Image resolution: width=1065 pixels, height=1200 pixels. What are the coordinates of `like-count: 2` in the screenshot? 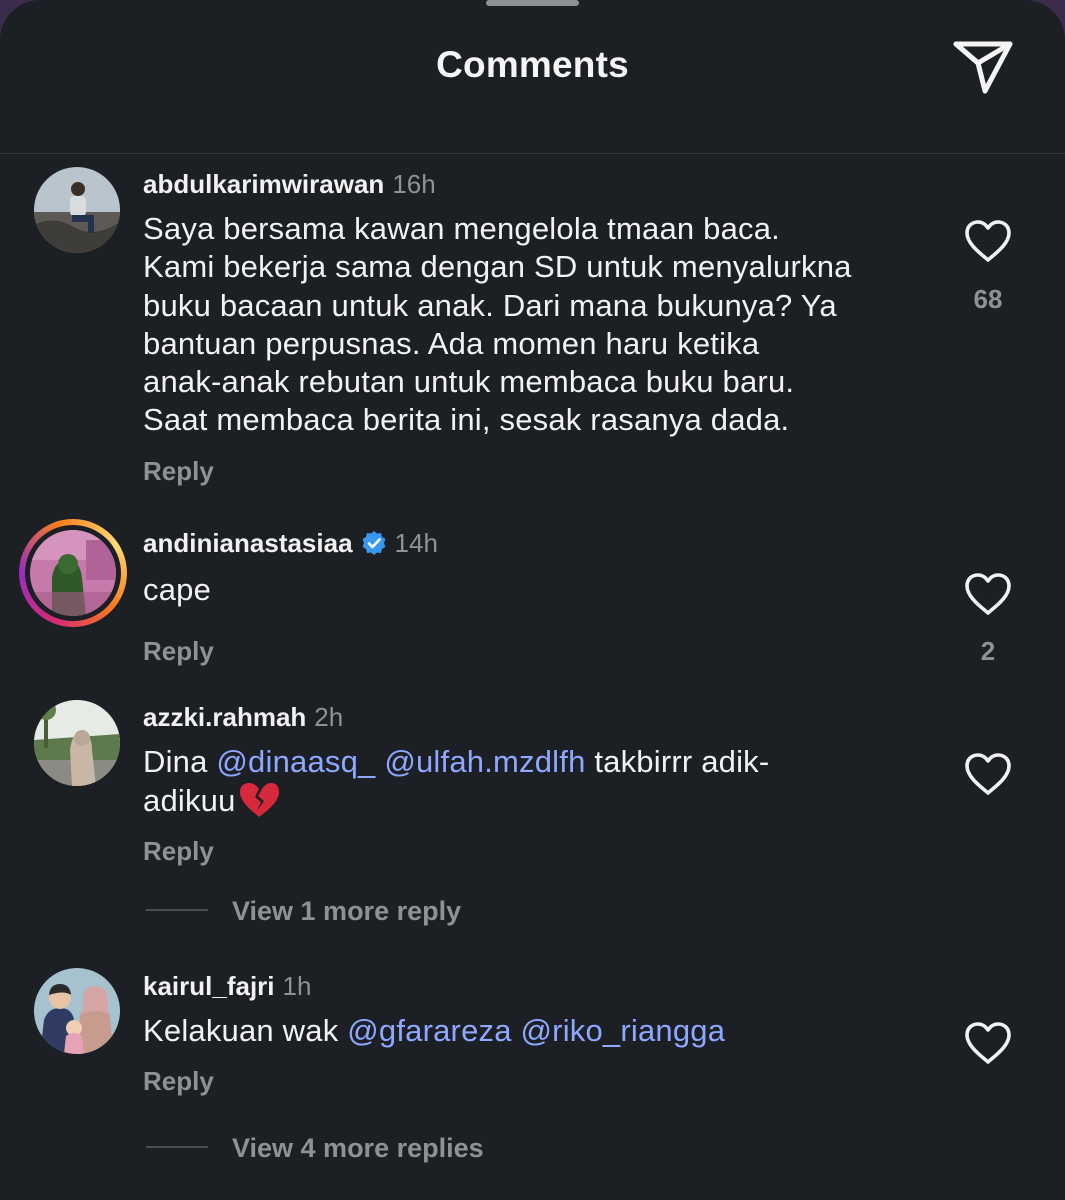 It's located at (988, 651).